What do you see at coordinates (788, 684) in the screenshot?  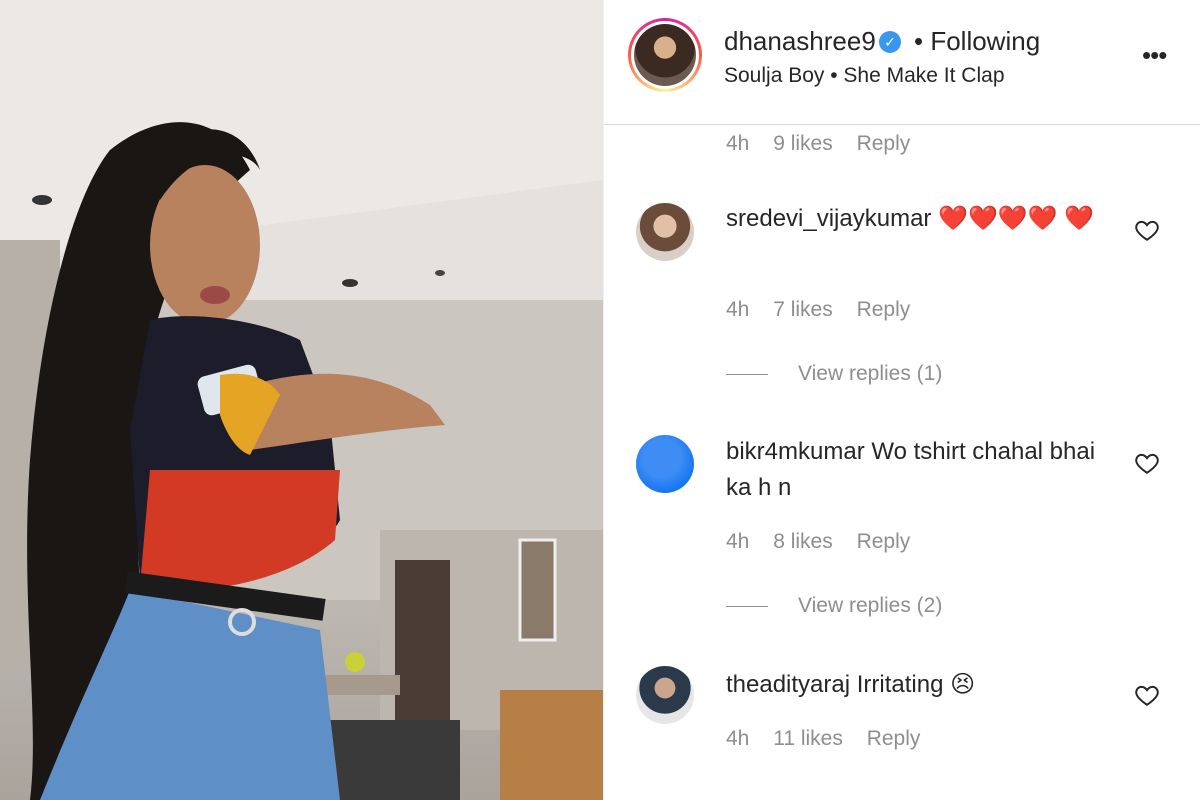 I see `commenter-username: theadityaraj` at bounding box center [788, 684].